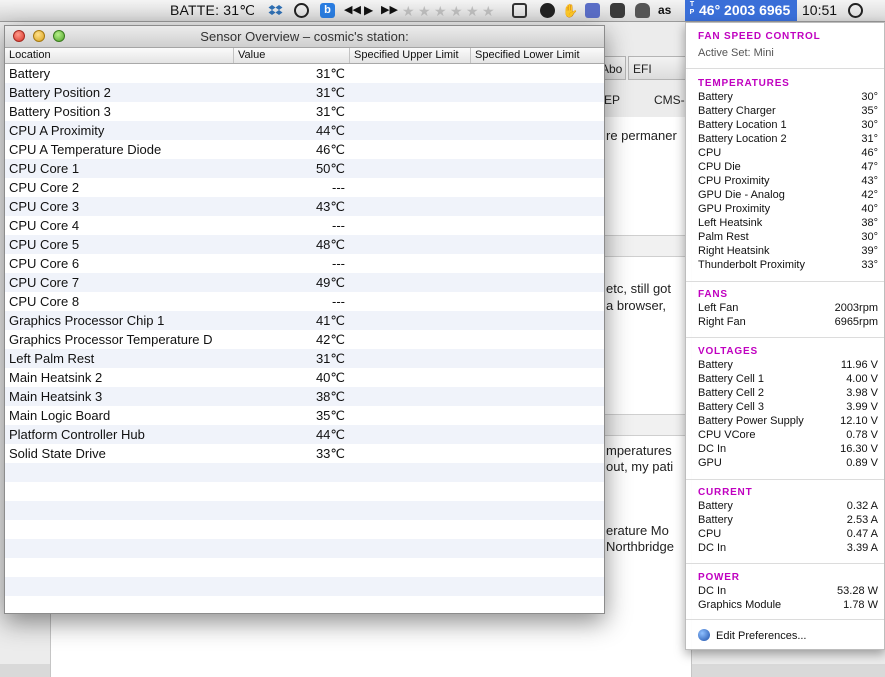 The image size is (885, 677). What do you see at coordinates (862, 548) in the screenshot?
I see `current-value: 3.39 A` at bounding box center [862, 548].